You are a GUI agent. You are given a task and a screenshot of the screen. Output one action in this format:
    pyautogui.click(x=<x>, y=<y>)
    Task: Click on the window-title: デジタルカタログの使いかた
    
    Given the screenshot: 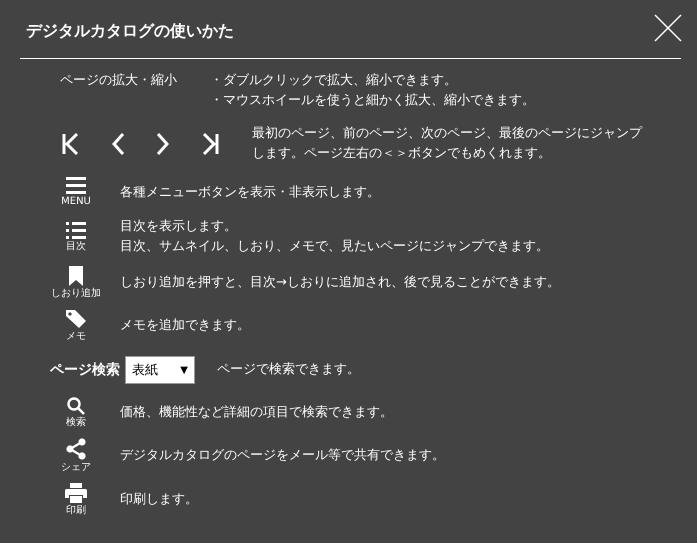 What is the action you would take?
    pyautogui.click(x=130, y=31)
    